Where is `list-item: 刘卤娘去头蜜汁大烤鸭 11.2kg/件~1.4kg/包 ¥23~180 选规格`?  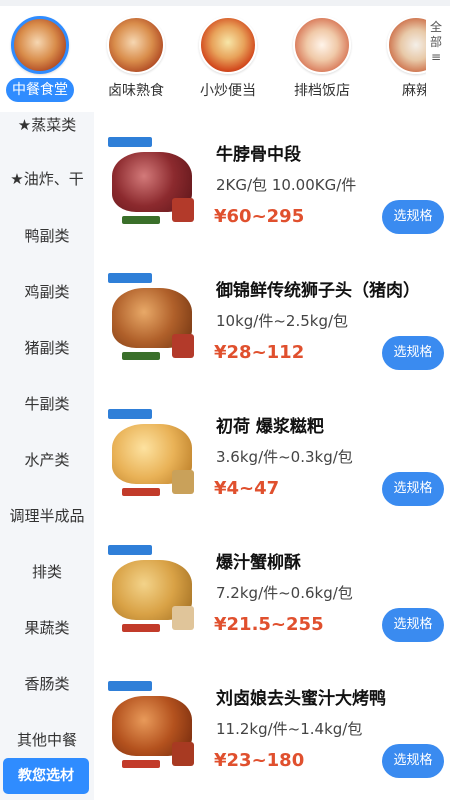
list-item: 刘卤娘去头蜜汁大烤鸭 11.2kg/件~1.4kg/包 ¥23~180 选规格 is located at coordinates (272, 733).